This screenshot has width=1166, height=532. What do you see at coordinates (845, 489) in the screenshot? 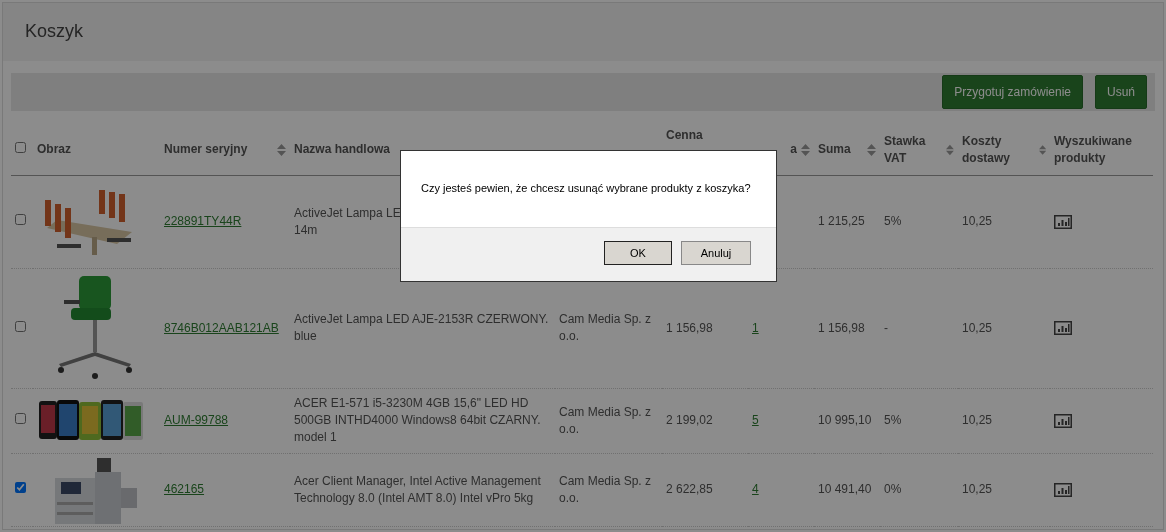
I see `total-price: 10 491,40` at bounding box center [845, 489].